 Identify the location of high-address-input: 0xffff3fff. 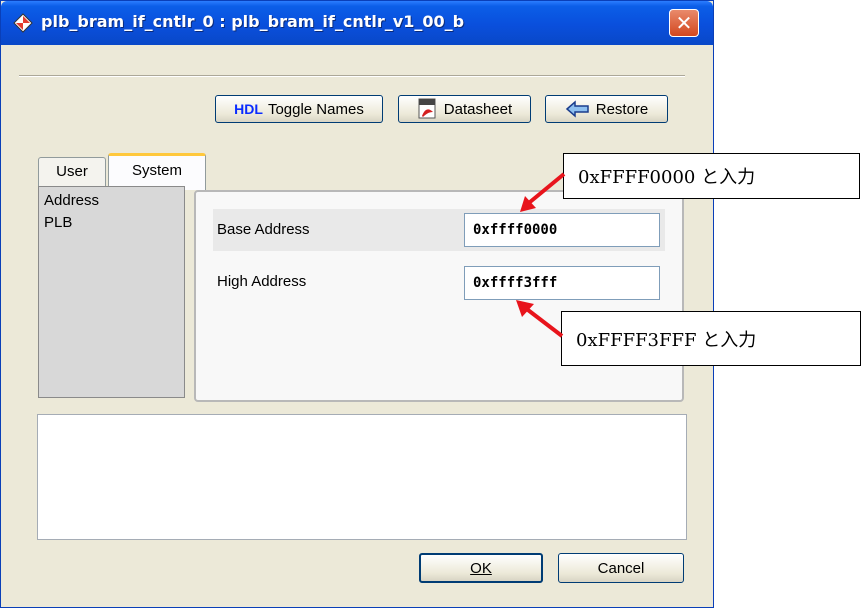
(562, 283).